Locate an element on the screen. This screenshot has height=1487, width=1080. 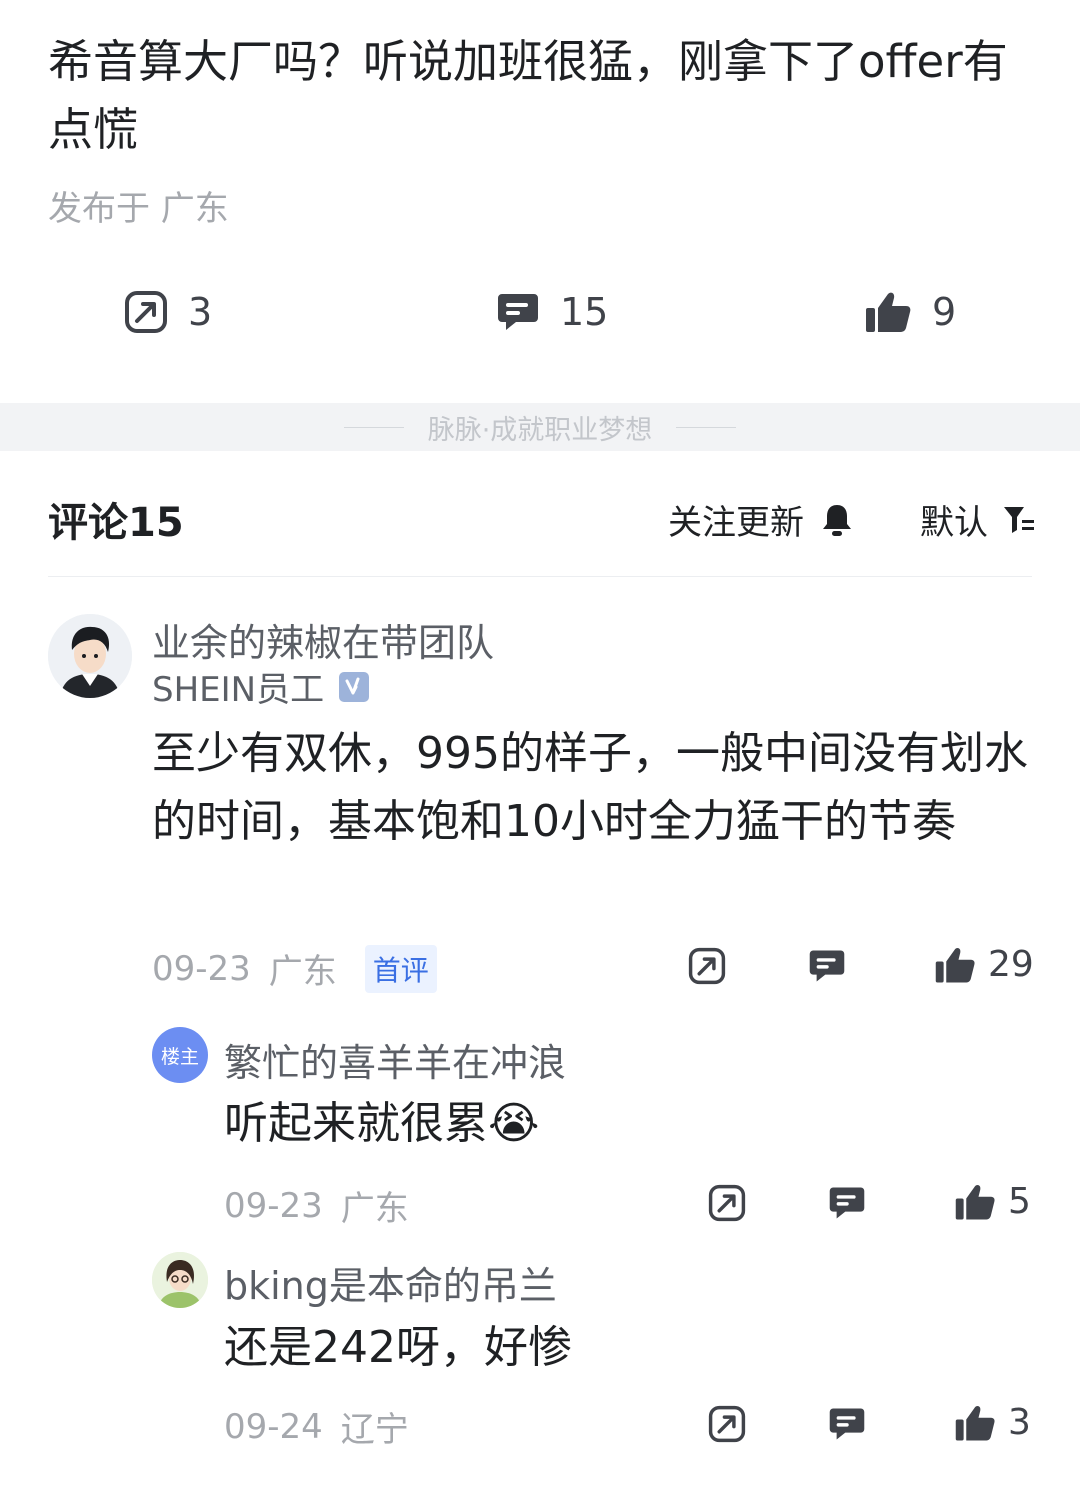
comment-meta: 09-23 广东 首评 is located at coordinates (294, 968).